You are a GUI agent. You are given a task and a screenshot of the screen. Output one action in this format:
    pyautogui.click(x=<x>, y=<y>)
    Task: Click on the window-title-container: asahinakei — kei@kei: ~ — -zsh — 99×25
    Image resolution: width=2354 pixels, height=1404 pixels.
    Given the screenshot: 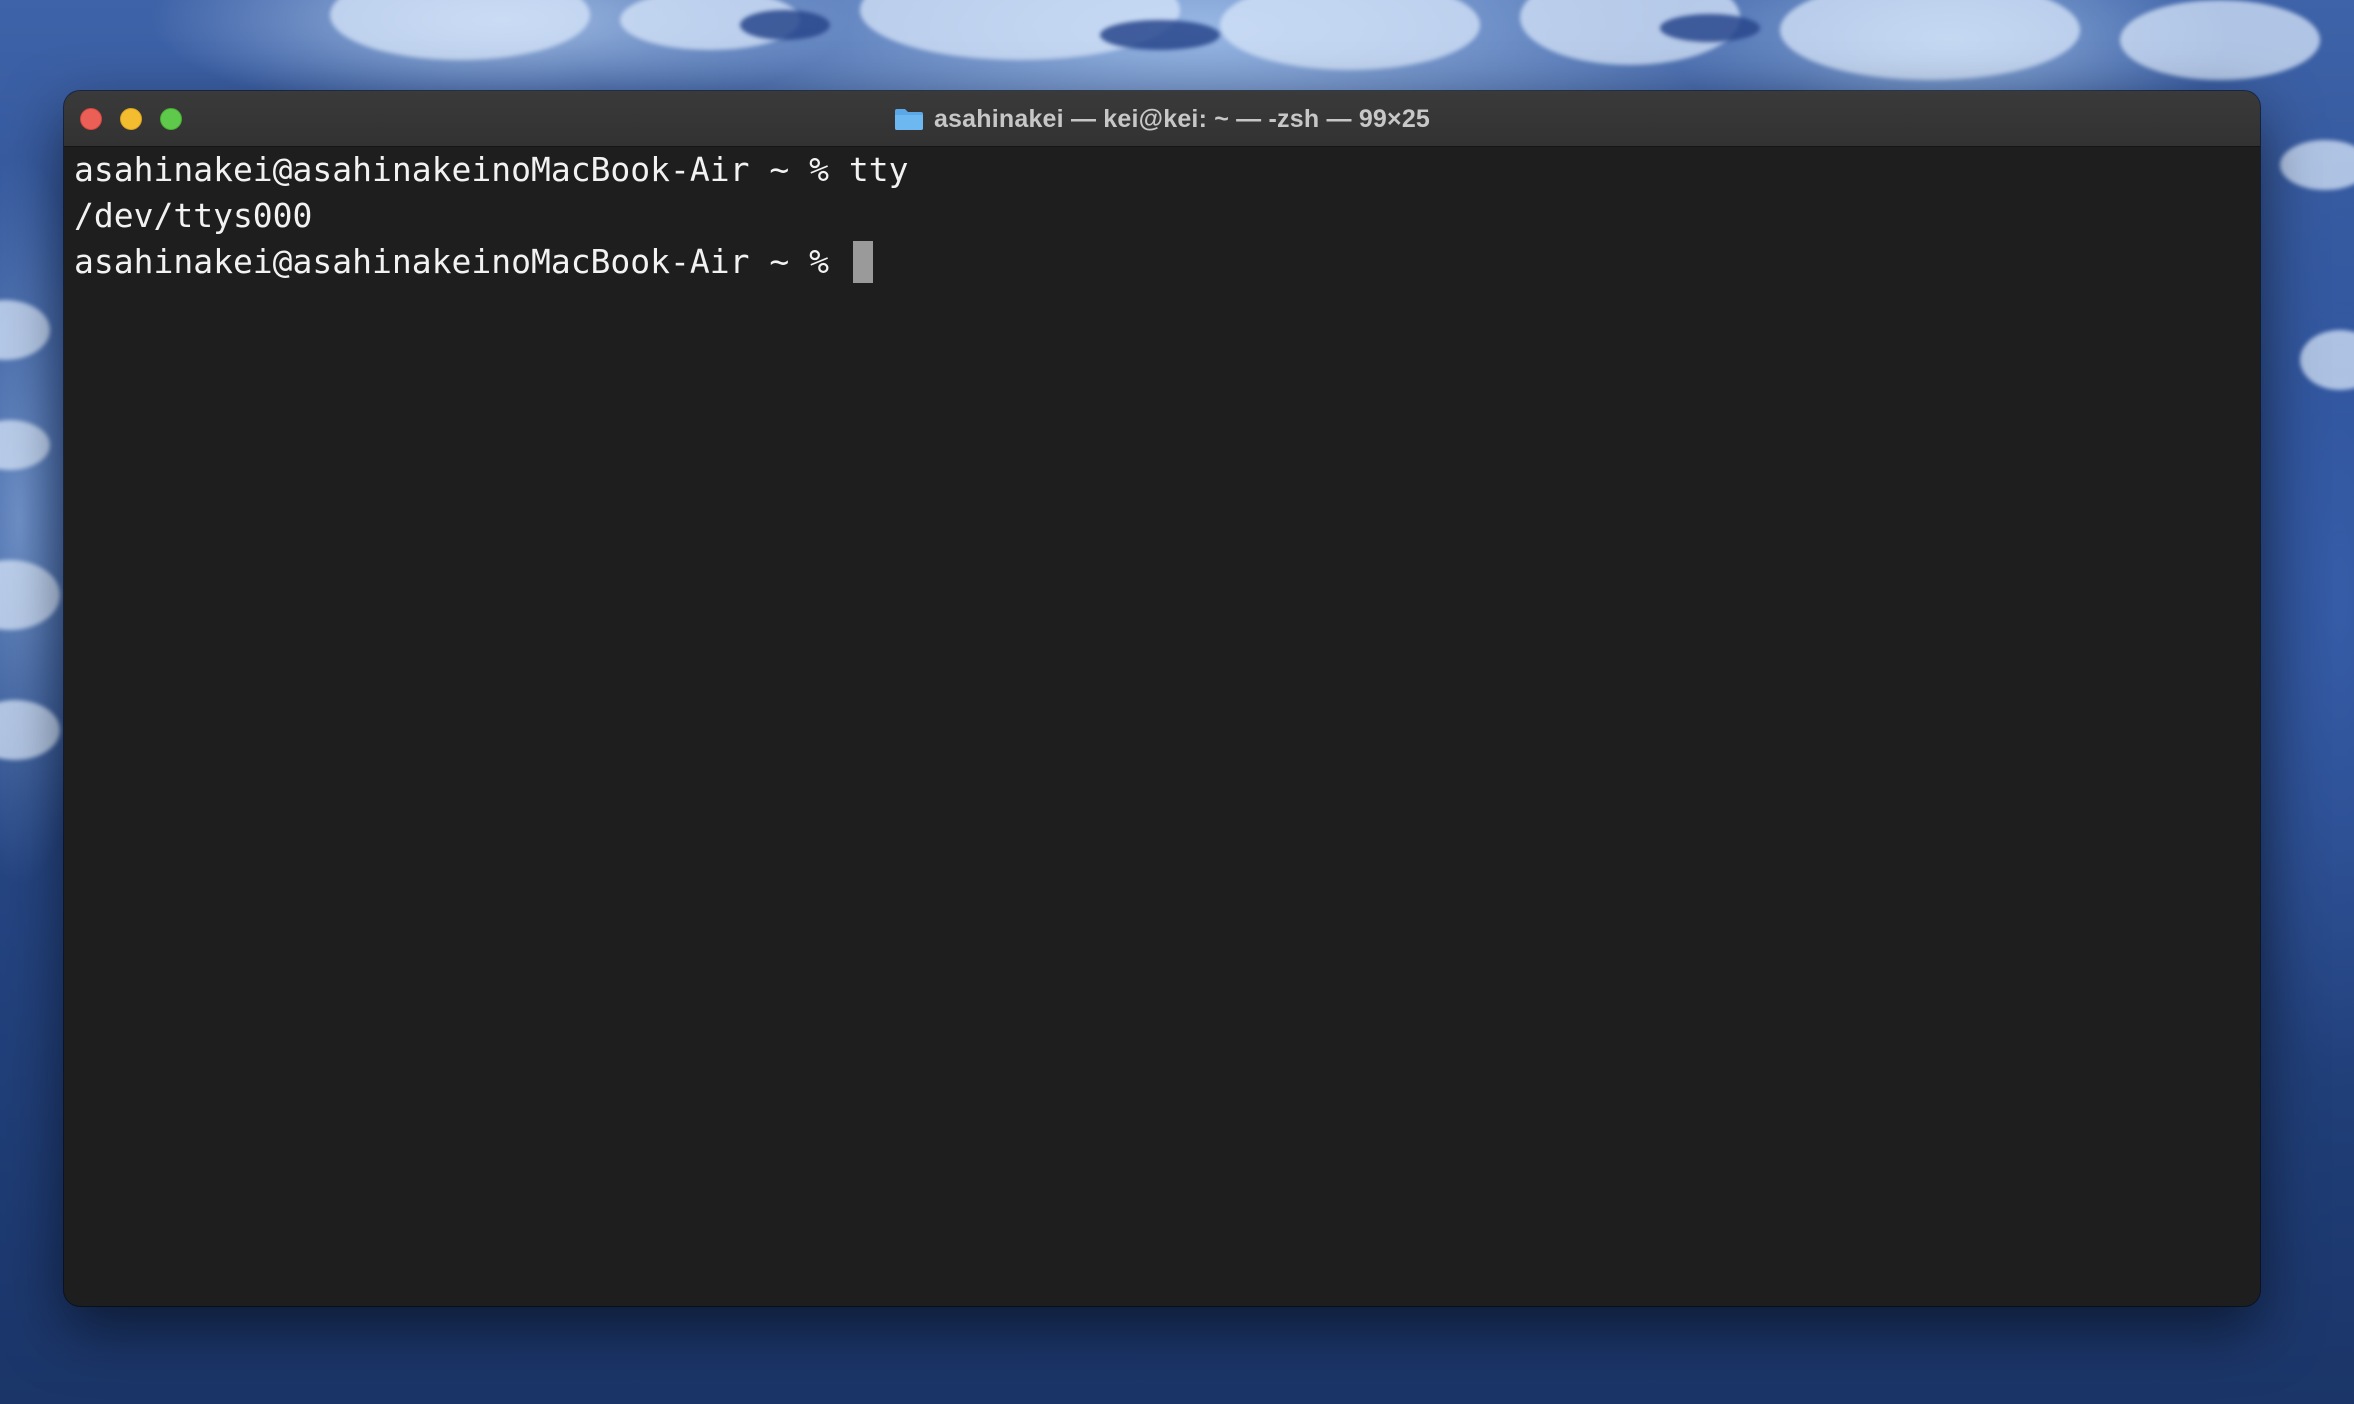 What is the action you would take?
    pyautogui.click(x=1162, y=119)
    